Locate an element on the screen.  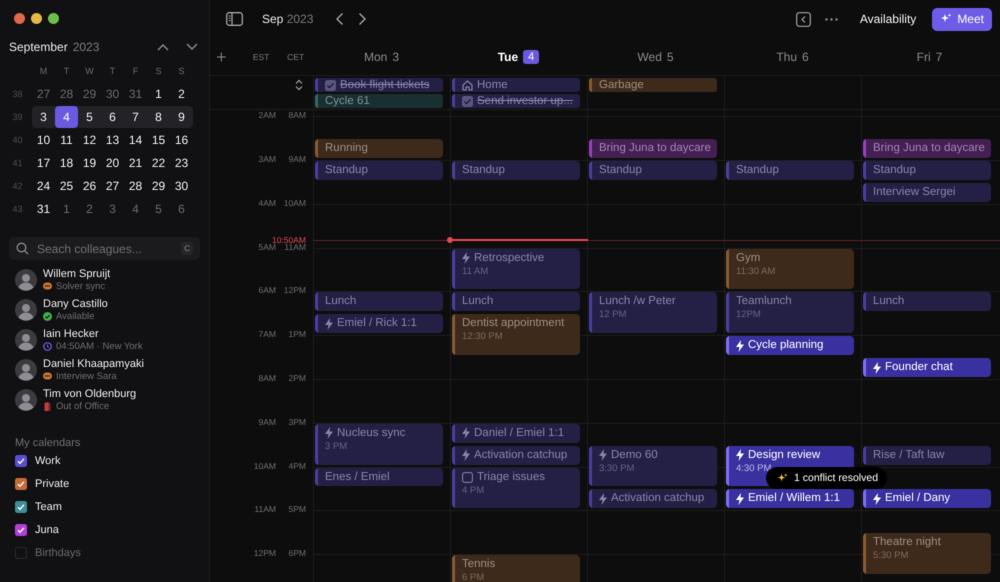
weekday-label: Fri is located at coordinates (923, 57).